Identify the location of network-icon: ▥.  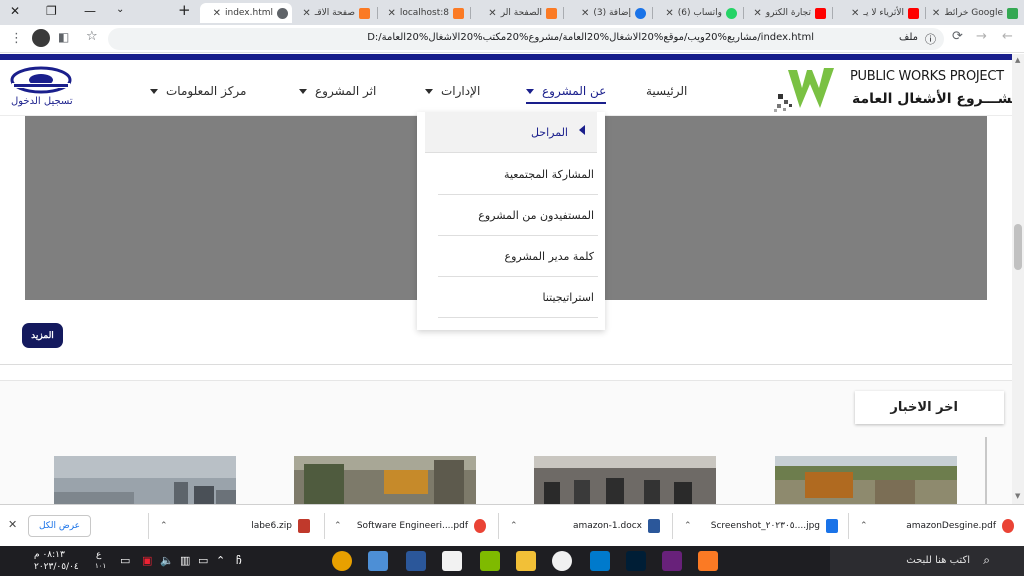
(185, 560).